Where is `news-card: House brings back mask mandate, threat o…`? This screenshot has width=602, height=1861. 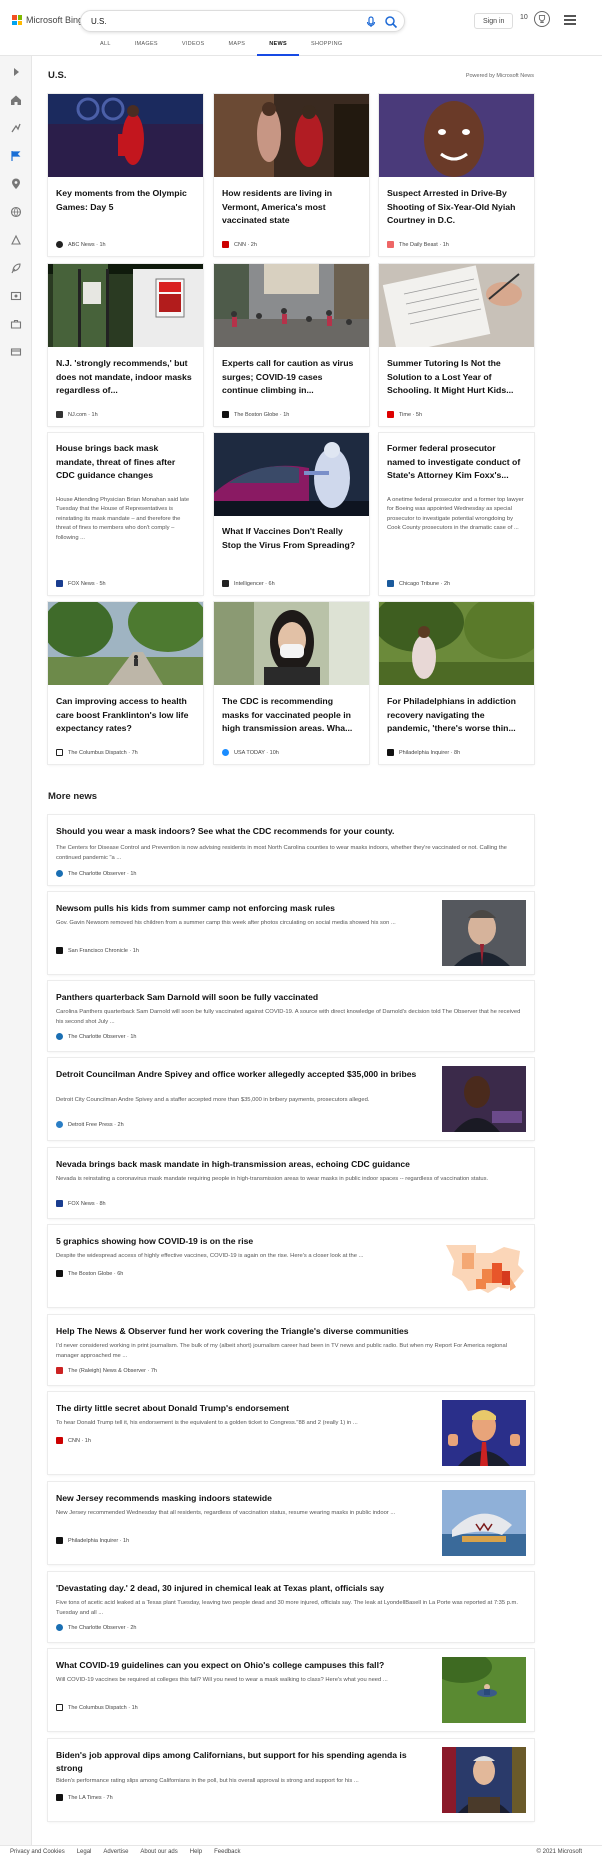
news-card: House brings back mask mandate, threat o… is located at coordinates (125, 514).